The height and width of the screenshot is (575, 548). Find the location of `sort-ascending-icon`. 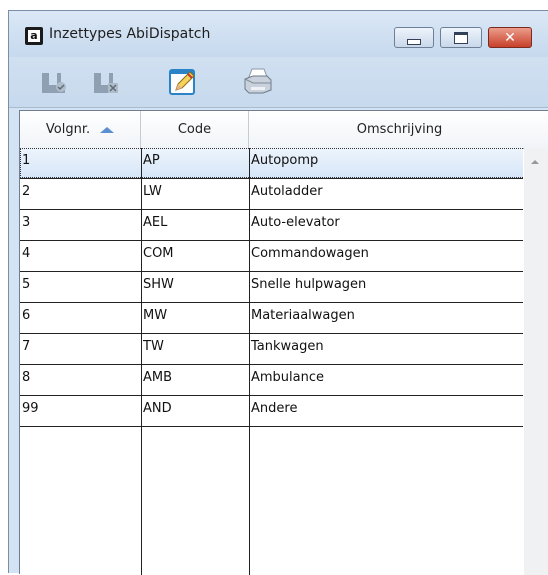

sort-ascending-icon is located at coordinates (107, 129).